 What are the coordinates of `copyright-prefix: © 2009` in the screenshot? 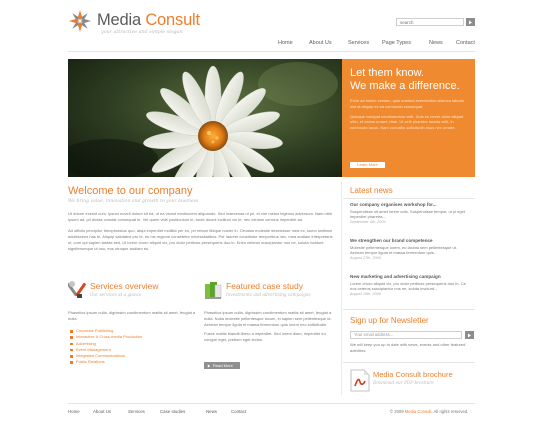 It's located at (397, 411).